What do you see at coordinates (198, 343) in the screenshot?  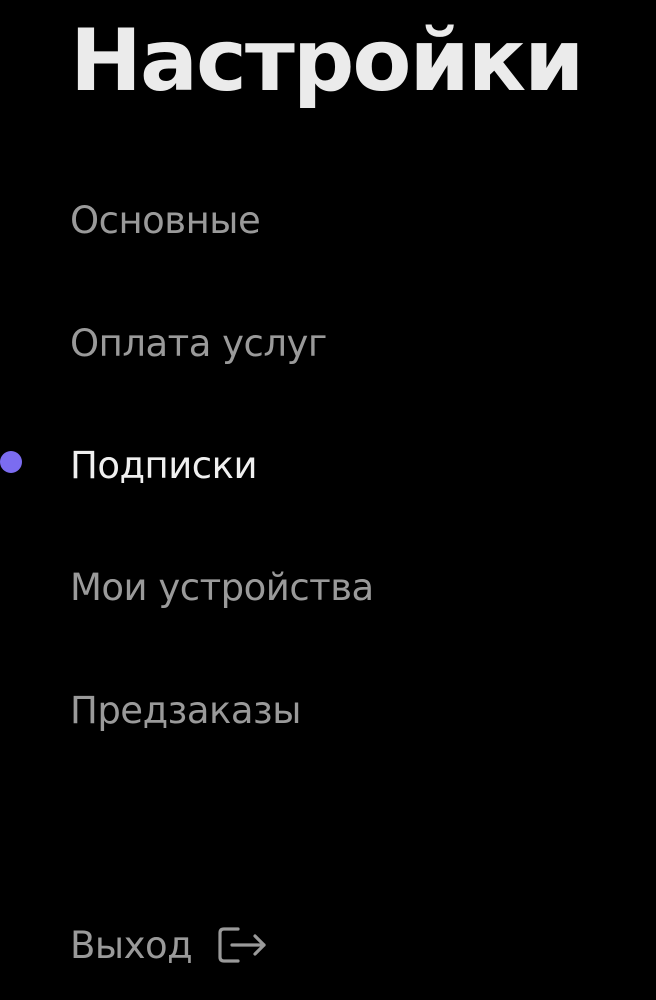 I see `menu-item-payment: Оплата услуг` at bounding box center [198, 343].